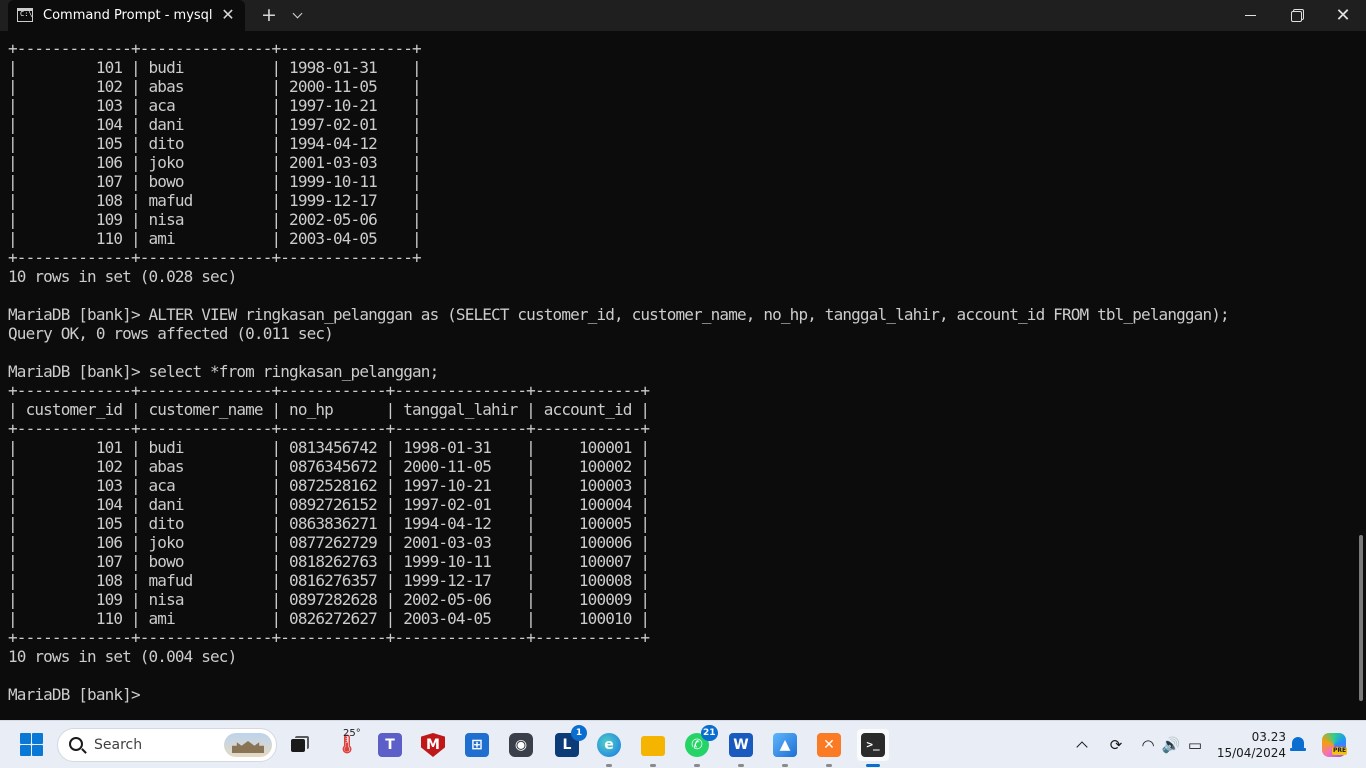 Image resolution: width=1366 pixels, height=768 pixels. I want to click on camera-icon: ◉, so click(521, 745).